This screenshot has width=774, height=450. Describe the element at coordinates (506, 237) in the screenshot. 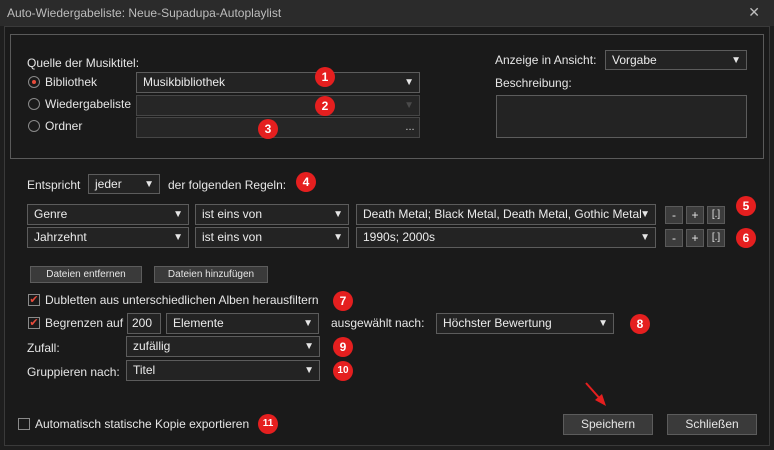

I see `rule-value-select: 1990s; 2000s ▼` at that location.